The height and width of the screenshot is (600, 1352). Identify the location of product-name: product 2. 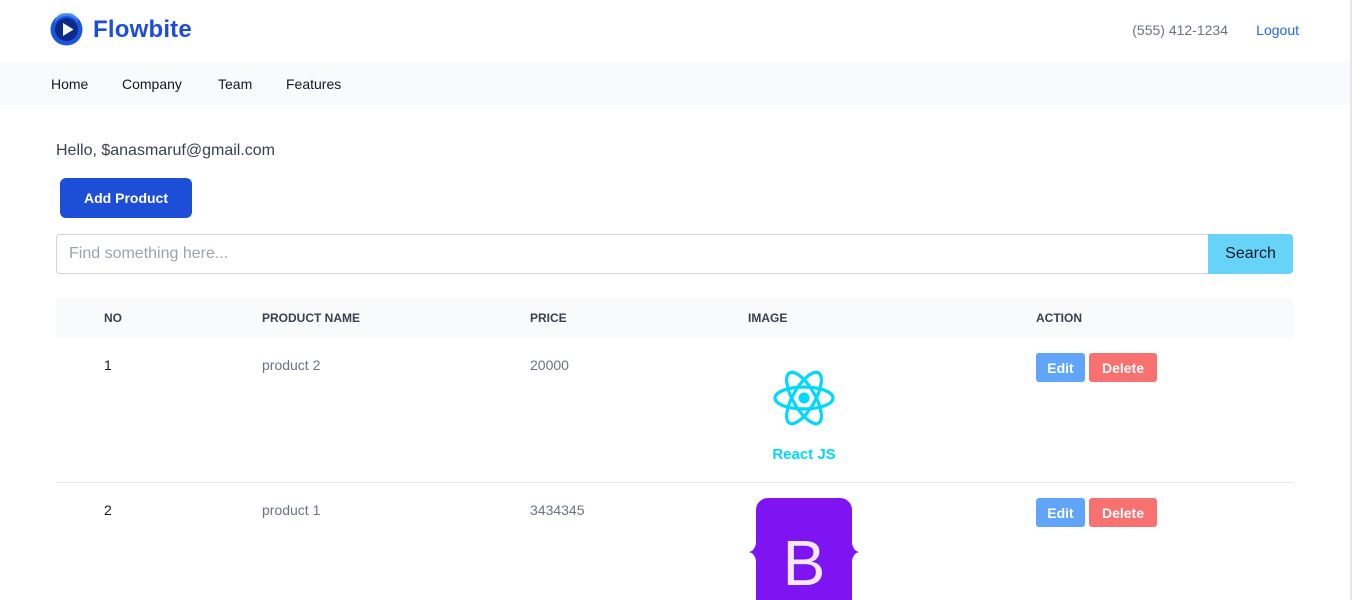
(291, 365).